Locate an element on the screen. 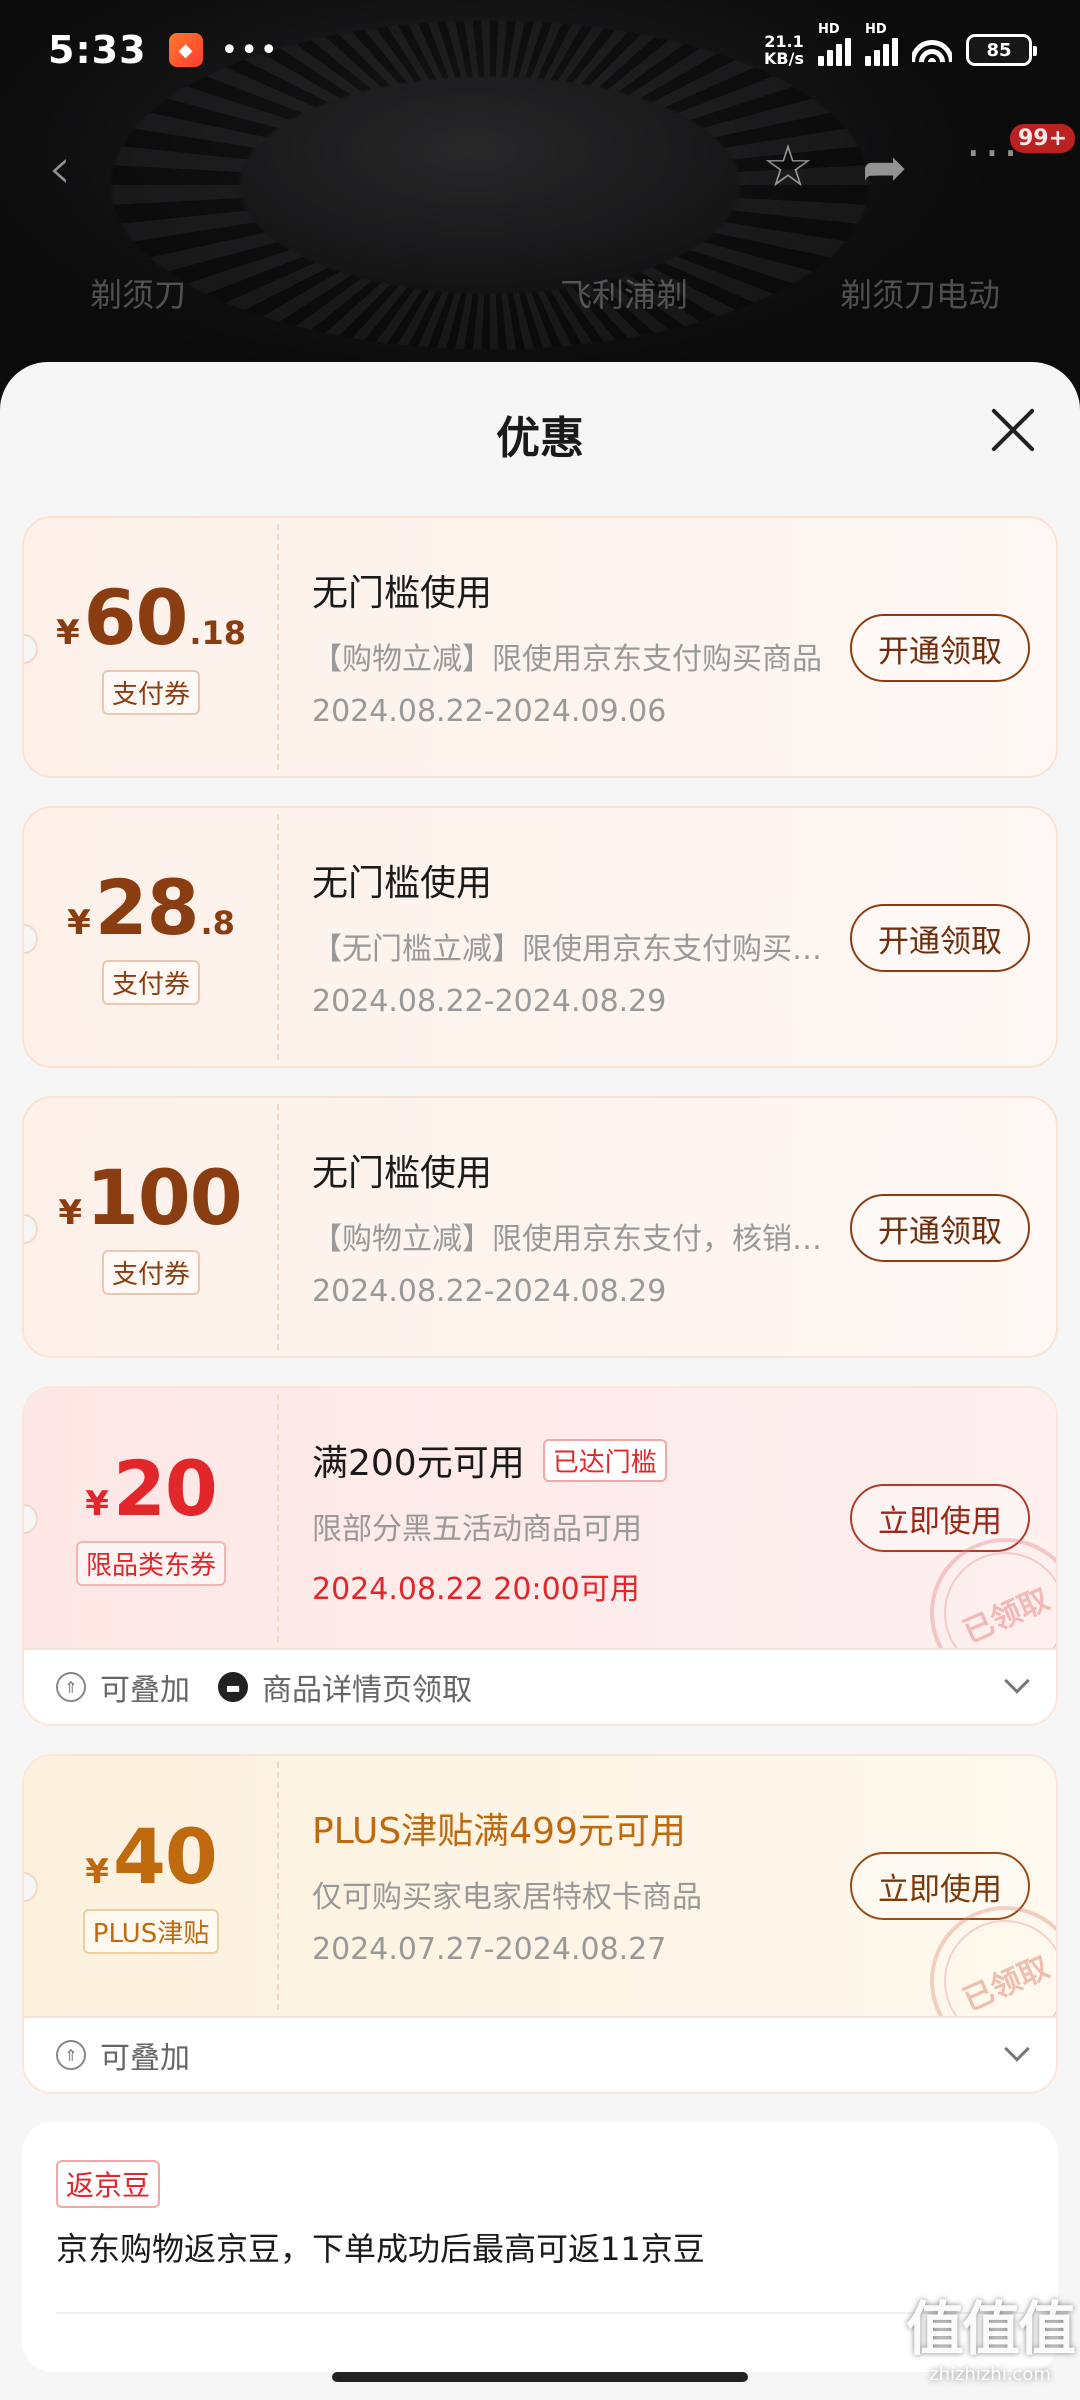 This screenshot has height=2400, width=1080. site-watermark: 值值值 zhizhizhi.com is located at coordinates (991, 2340).